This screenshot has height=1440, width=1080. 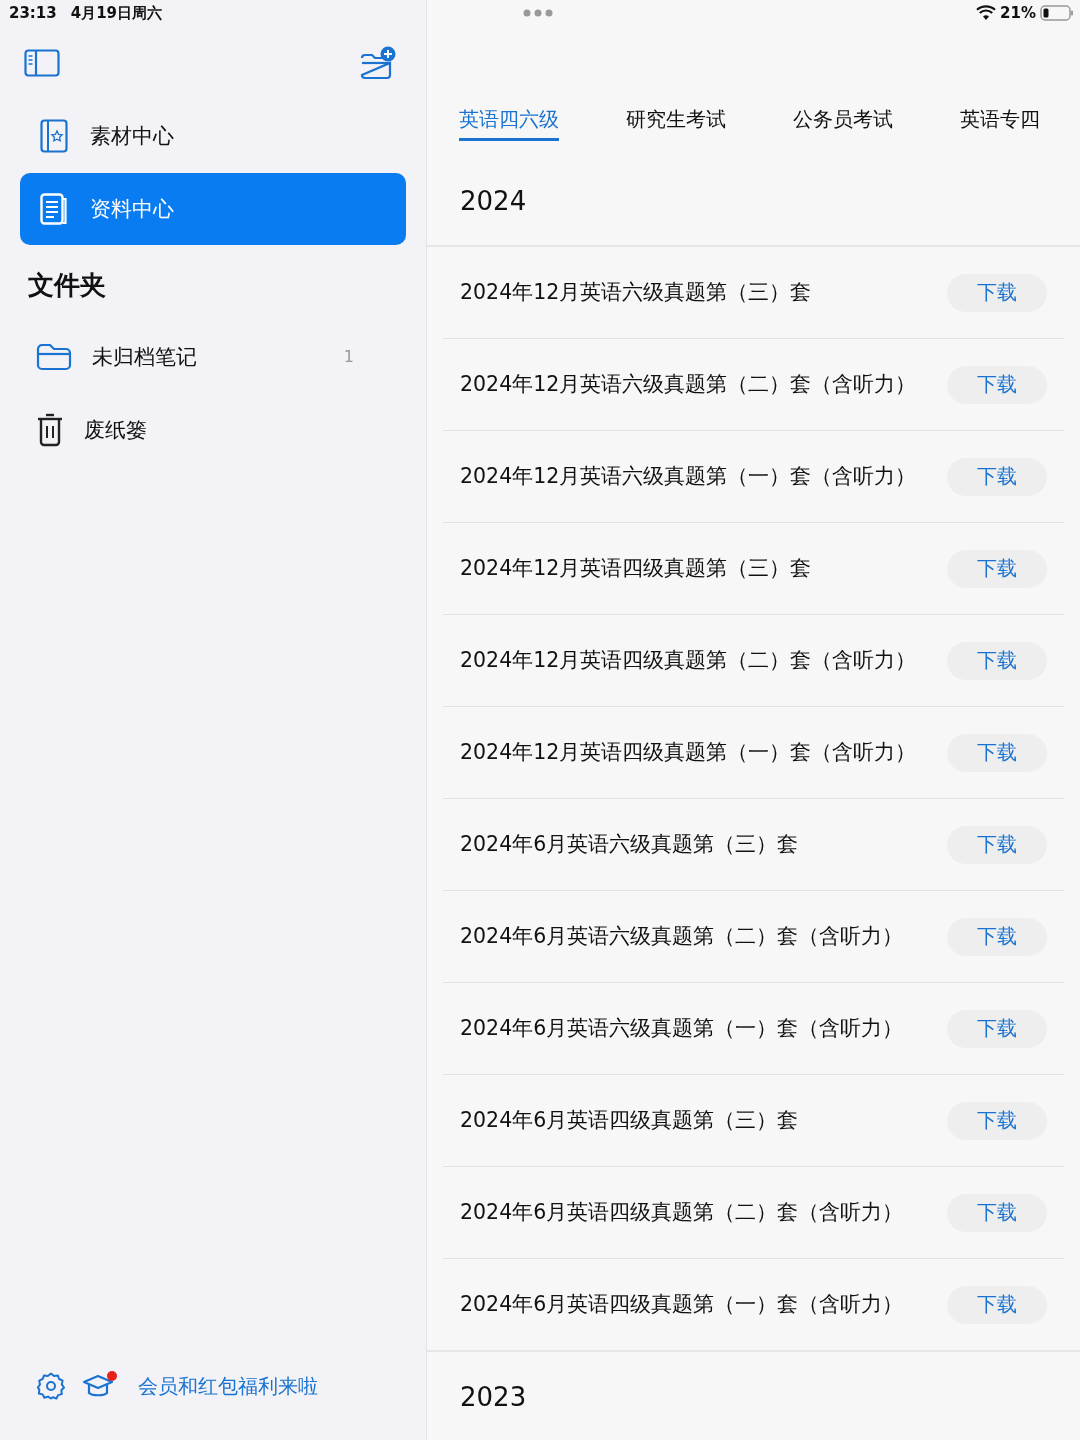 What do you see at coordinates (630, 1120) in the screenshot?
I see `document-title: 2024年6月英语四级真题第（三）套` at bounding box center [630, 1120].